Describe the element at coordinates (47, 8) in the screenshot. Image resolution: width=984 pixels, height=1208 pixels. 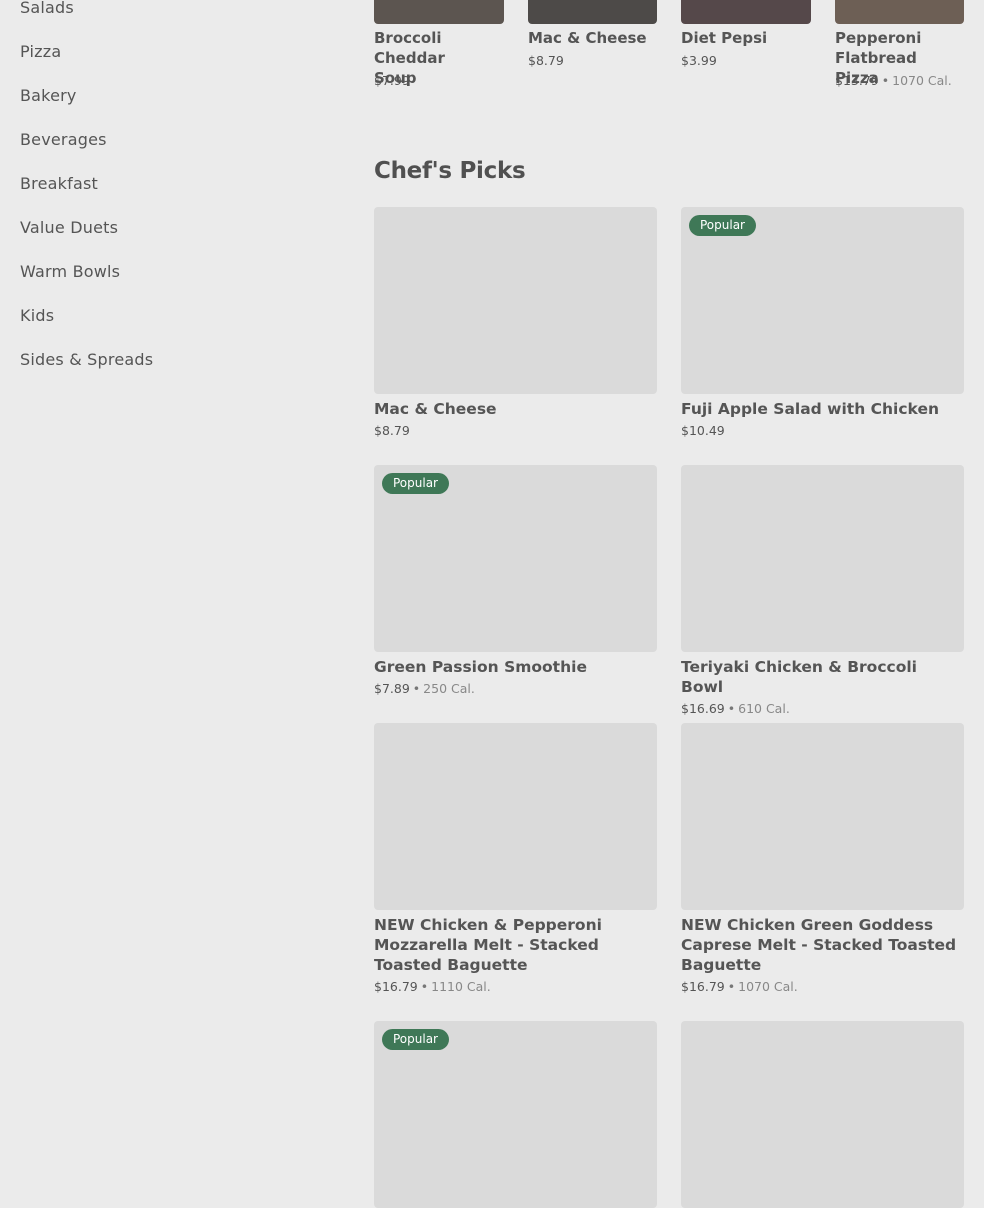
I see `sidebar-item-salads: Salads` at that location.